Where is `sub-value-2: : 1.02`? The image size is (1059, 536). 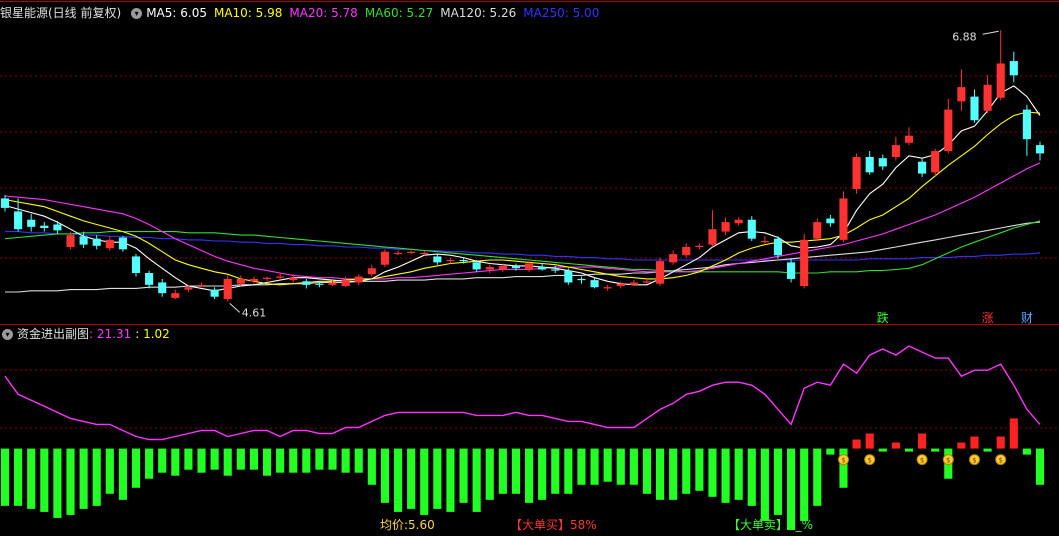 sub-value-2: : 1.02 is located at coordinates (152, 334).